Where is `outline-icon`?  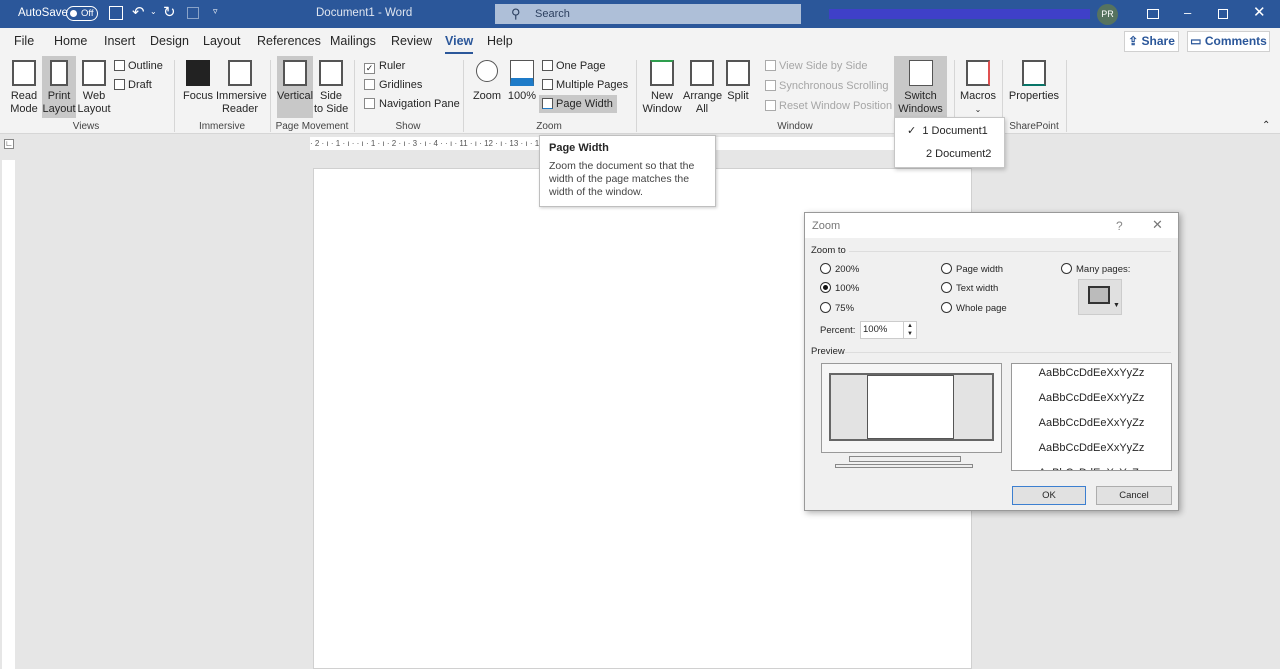 outline-icon is located at coordinates (119, 65).